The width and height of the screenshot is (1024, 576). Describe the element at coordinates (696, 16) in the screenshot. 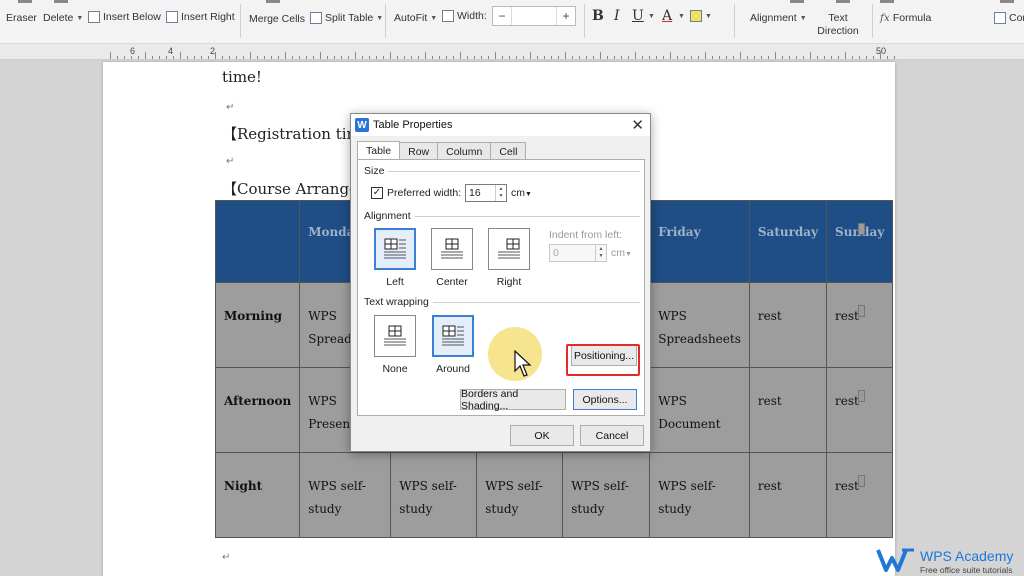

I see `highlighter-icon` at that location.